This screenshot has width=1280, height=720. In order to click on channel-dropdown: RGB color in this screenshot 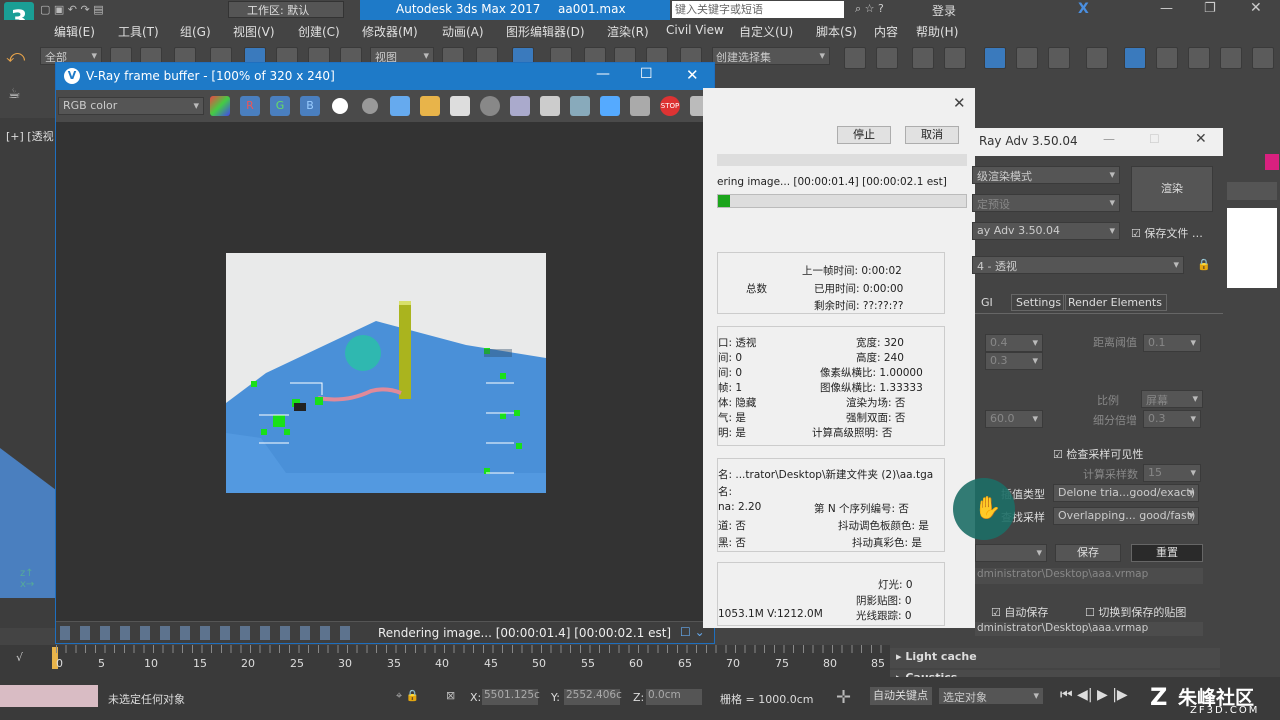, I will do `click(131, 106)`.